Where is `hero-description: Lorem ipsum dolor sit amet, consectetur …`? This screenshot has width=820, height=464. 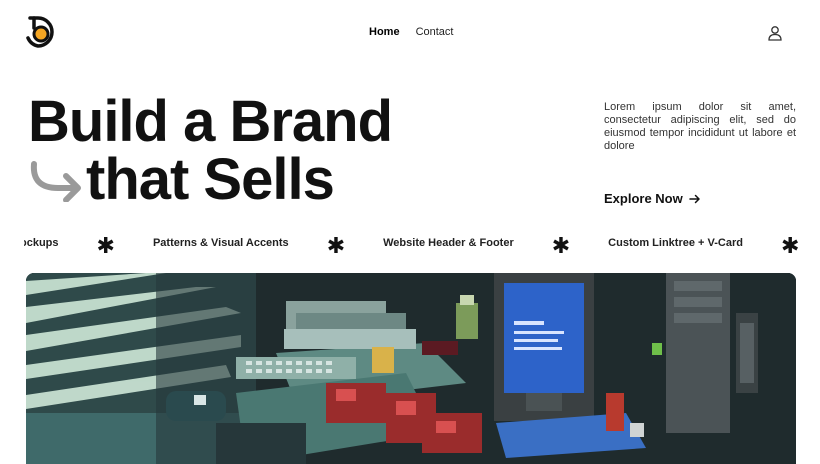 hero-description: Lorem ipsum dolor sit amet, consectetur … is located at coordinates (700, 126).